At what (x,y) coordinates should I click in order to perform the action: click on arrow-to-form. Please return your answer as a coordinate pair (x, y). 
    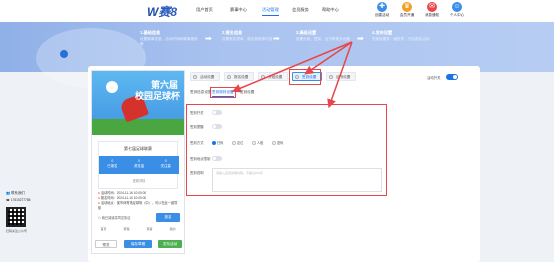
    Looking at the image, I should click on (340, 75).